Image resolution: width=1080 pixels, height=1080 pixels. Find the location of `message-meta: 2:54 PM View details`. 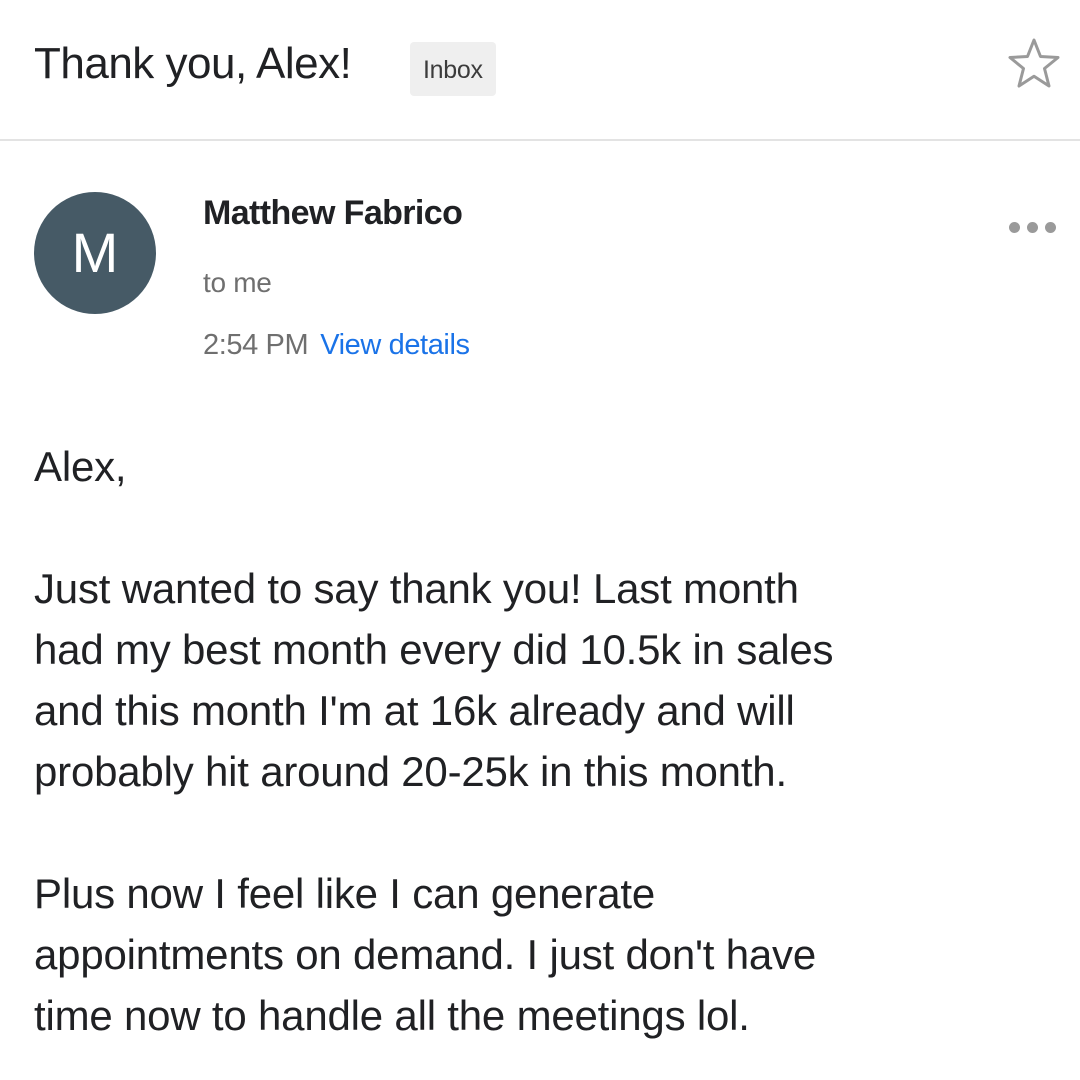

message-meta: 2:54 PM View details is located at coordinates (336, 345).